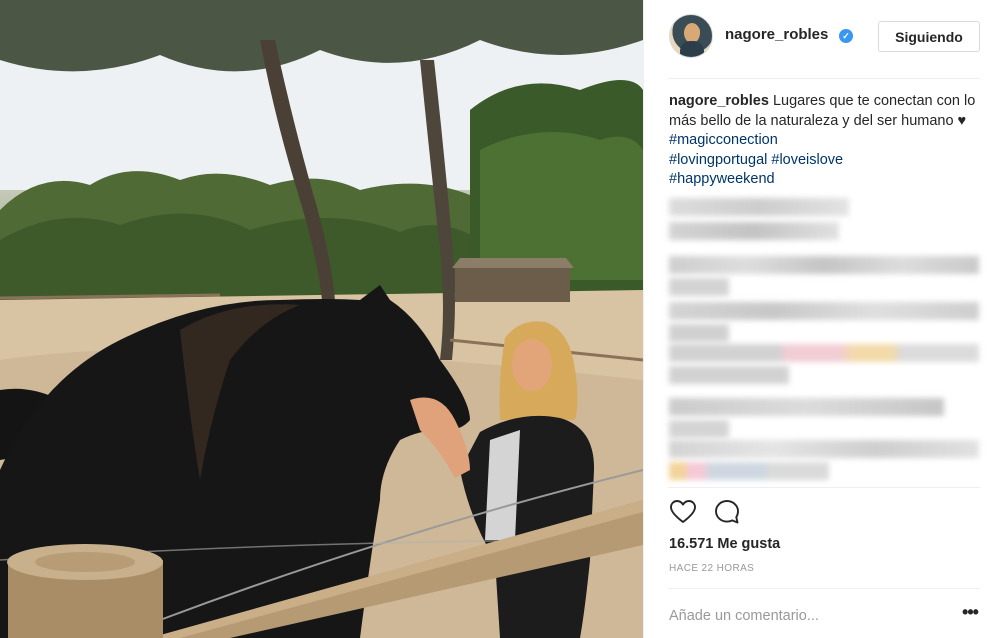 The height and width of the screenshot is (638, 1000). I want to click on likes-count: 16.571 Me gusta, so click(724, 544).